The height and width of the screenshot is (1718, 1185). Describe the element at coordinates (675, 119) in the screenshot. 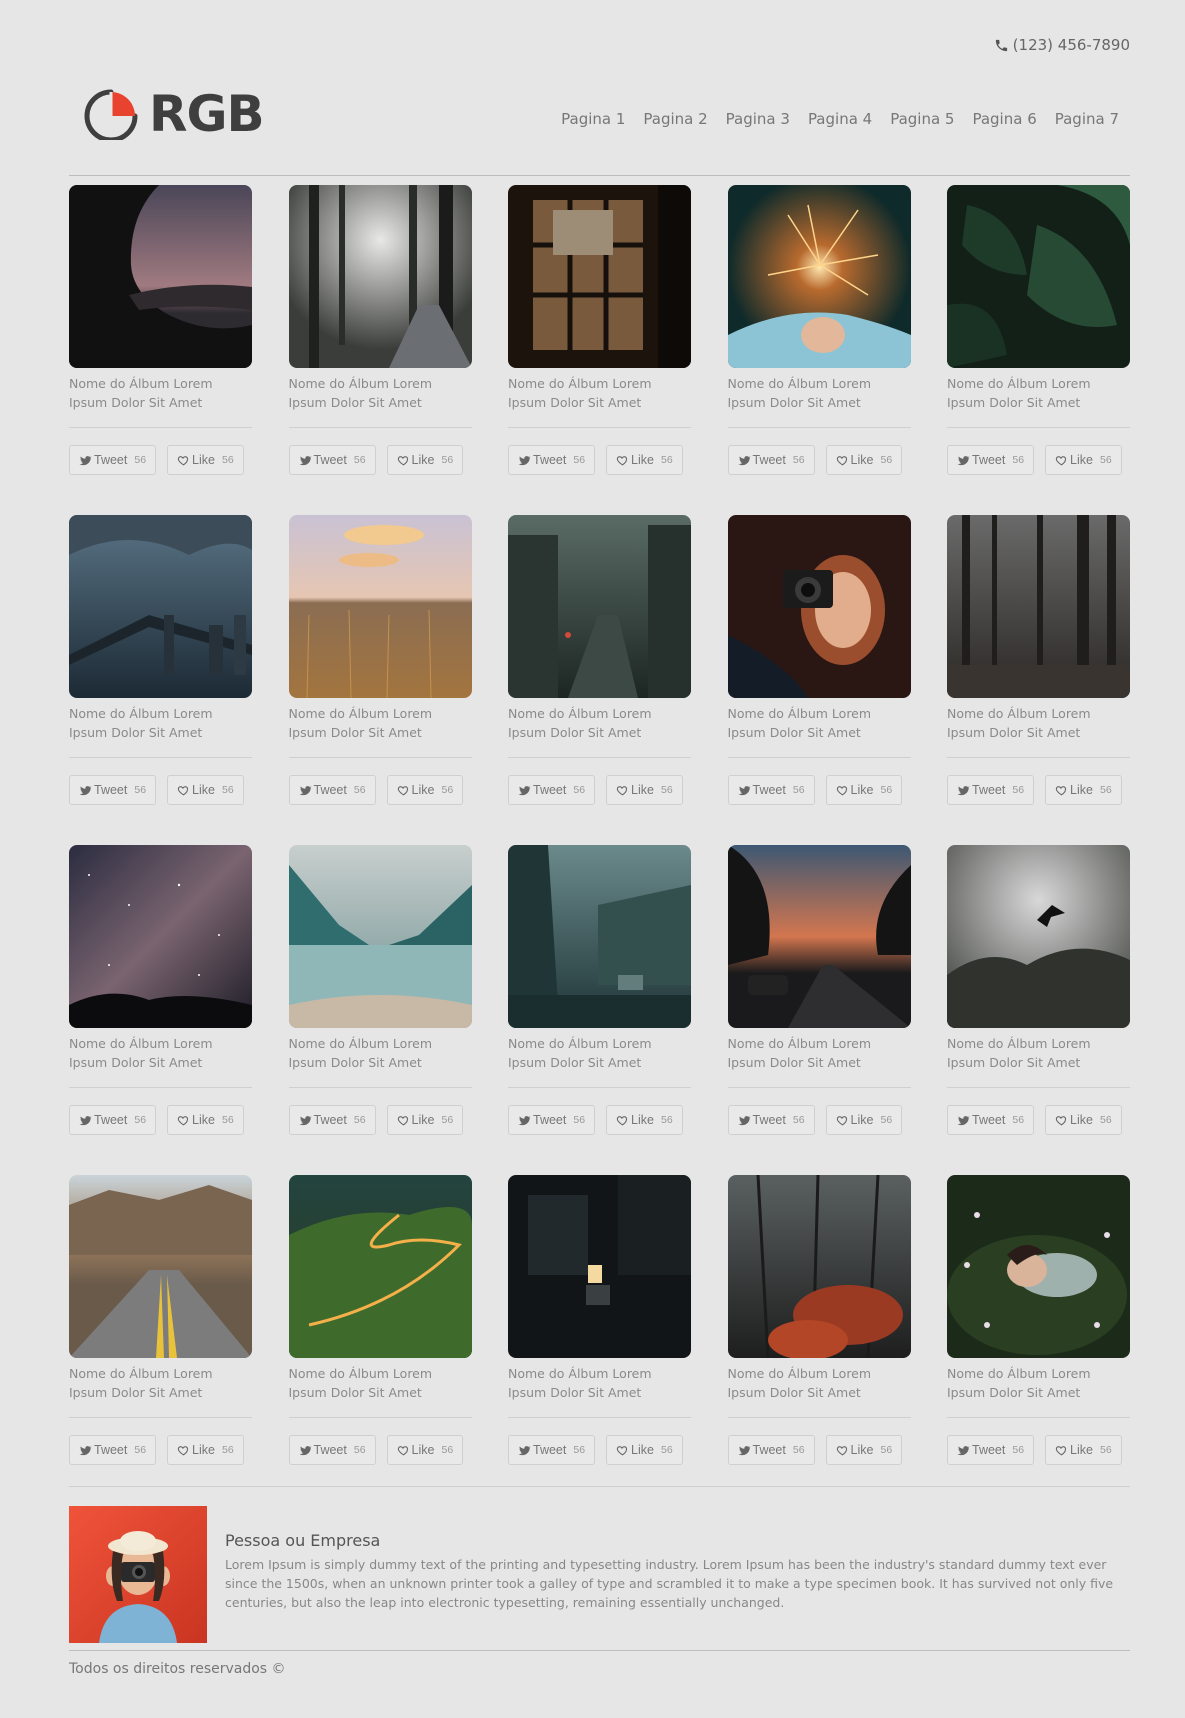

I see `nav-pagina-2: Pagina 2` at that location.